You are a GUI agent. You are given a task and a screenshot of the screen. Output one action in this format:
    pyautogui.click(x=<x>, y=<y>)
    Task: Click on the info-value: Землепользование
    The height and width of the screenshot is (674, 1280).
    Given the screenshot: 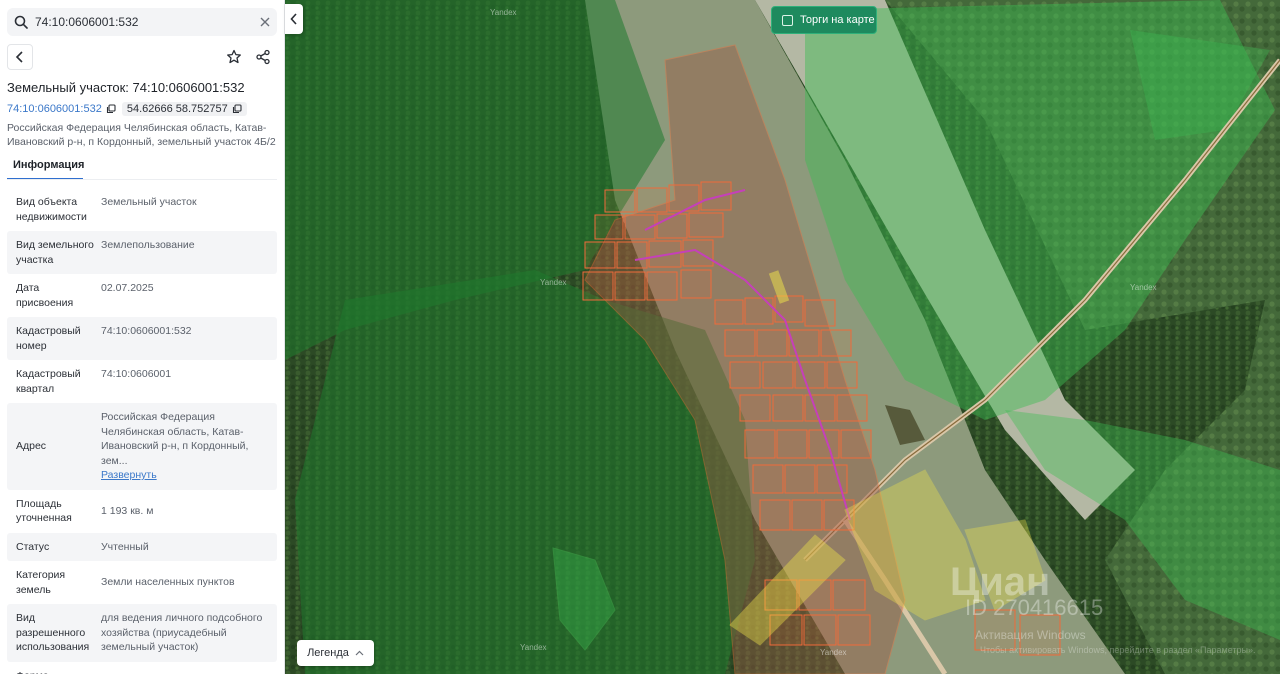 What is the action you would take?
    pyautogui.click(x=189, y=252)
    